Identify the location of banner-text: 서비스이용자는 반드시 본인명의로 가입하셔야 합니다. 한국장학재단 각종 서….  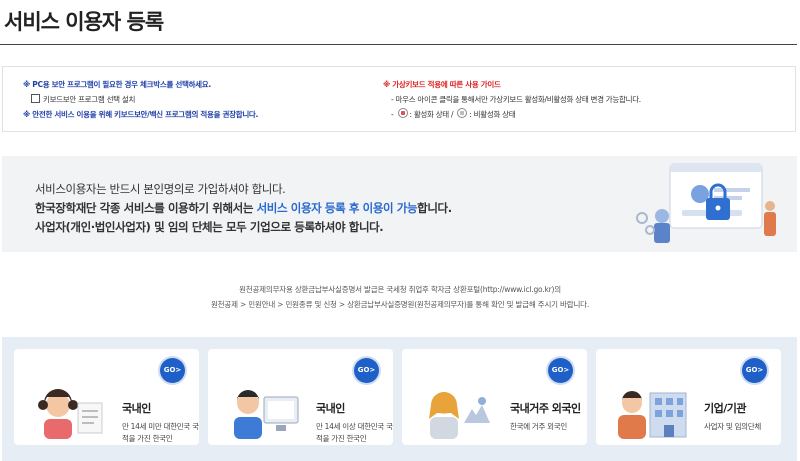
(243, 208).